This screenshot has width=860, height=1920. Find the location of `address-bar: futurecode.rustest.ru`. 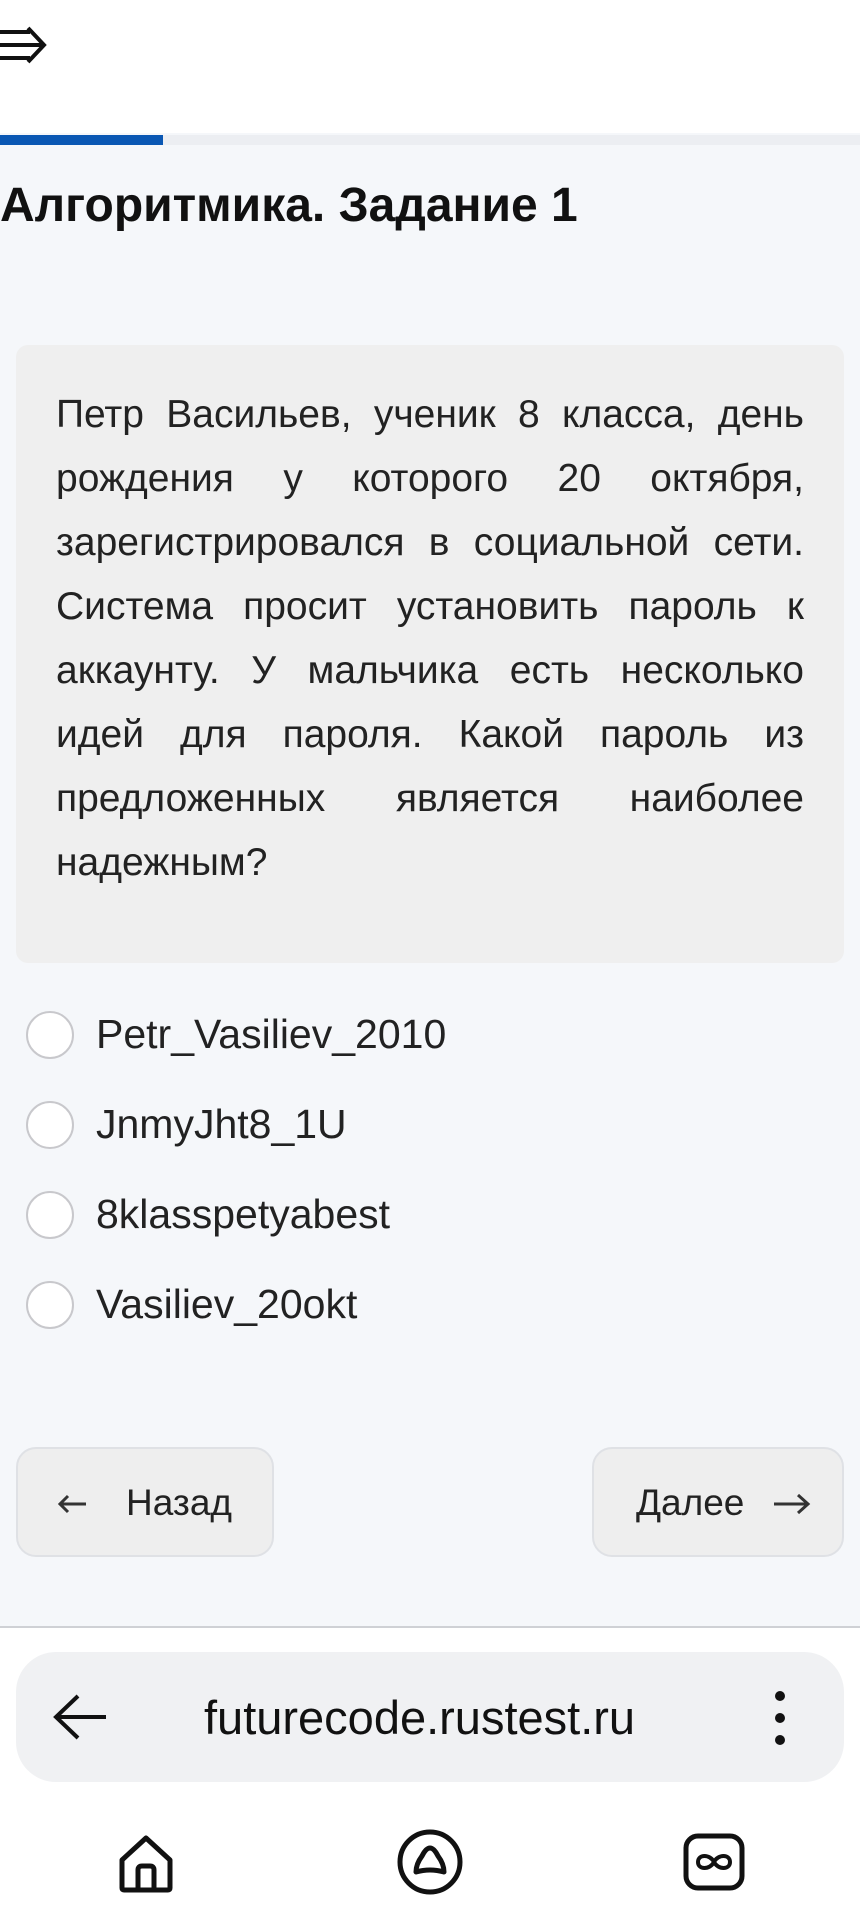

address-bar: futurecode.rustest.ru is located at coordinates (430, 1717).